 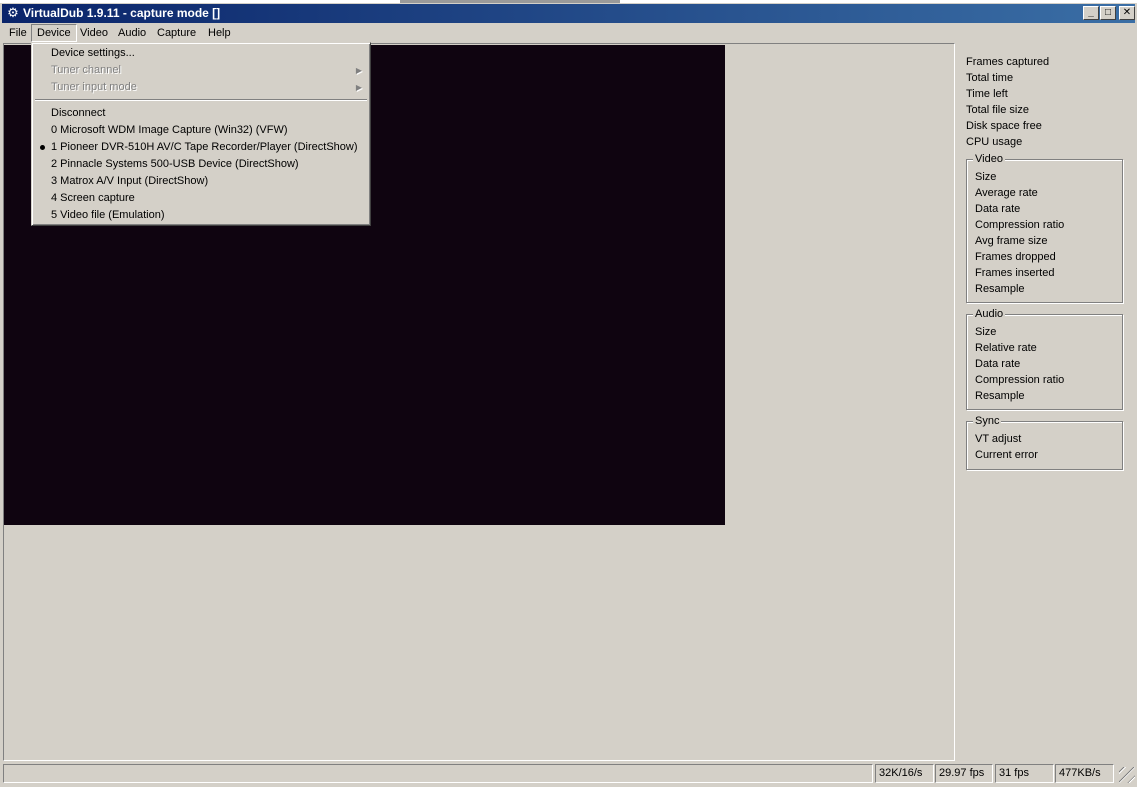 What do you see at coordinates (1020, 225) in the screenshot?
I see `video-compression-ratio: Compression ratio` at bounding box center [1020, 225].